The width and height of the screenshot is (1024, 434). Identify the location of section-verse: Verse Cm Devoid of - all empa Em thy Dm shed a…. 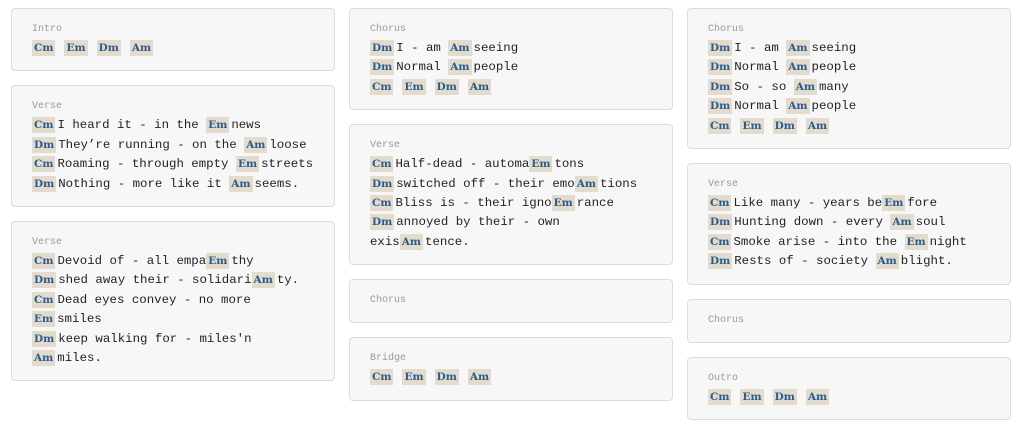
(173, 301).